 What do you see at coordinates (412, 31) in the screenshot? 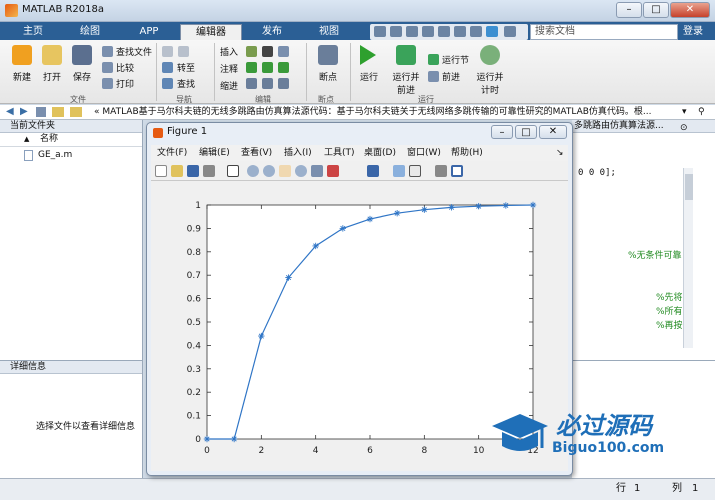
I see `copy-icon` at bounding box center [412, 31].